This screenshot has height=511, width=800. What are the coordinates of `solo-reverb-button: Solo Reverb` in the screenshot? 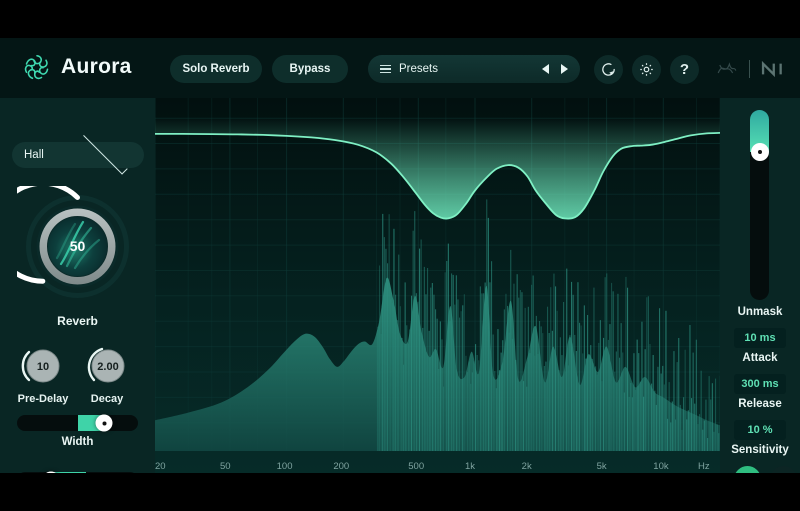 It's located at (216, 69).